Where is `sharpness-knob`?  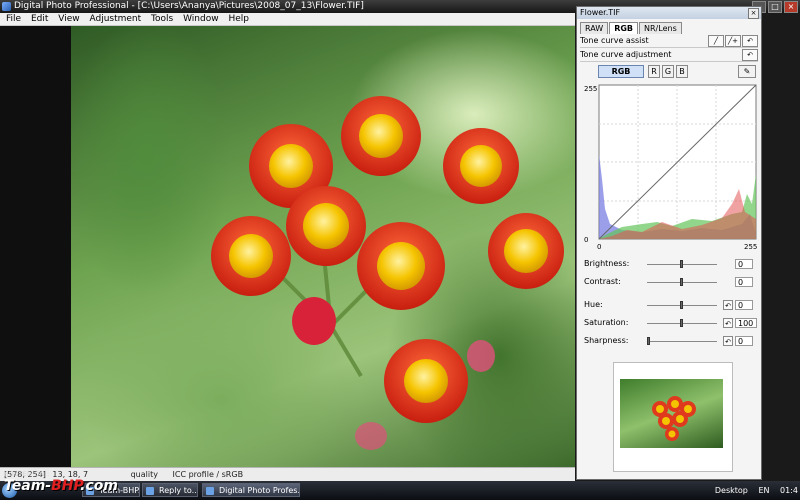 sharpness-knob is located at coordinates (648, 341).